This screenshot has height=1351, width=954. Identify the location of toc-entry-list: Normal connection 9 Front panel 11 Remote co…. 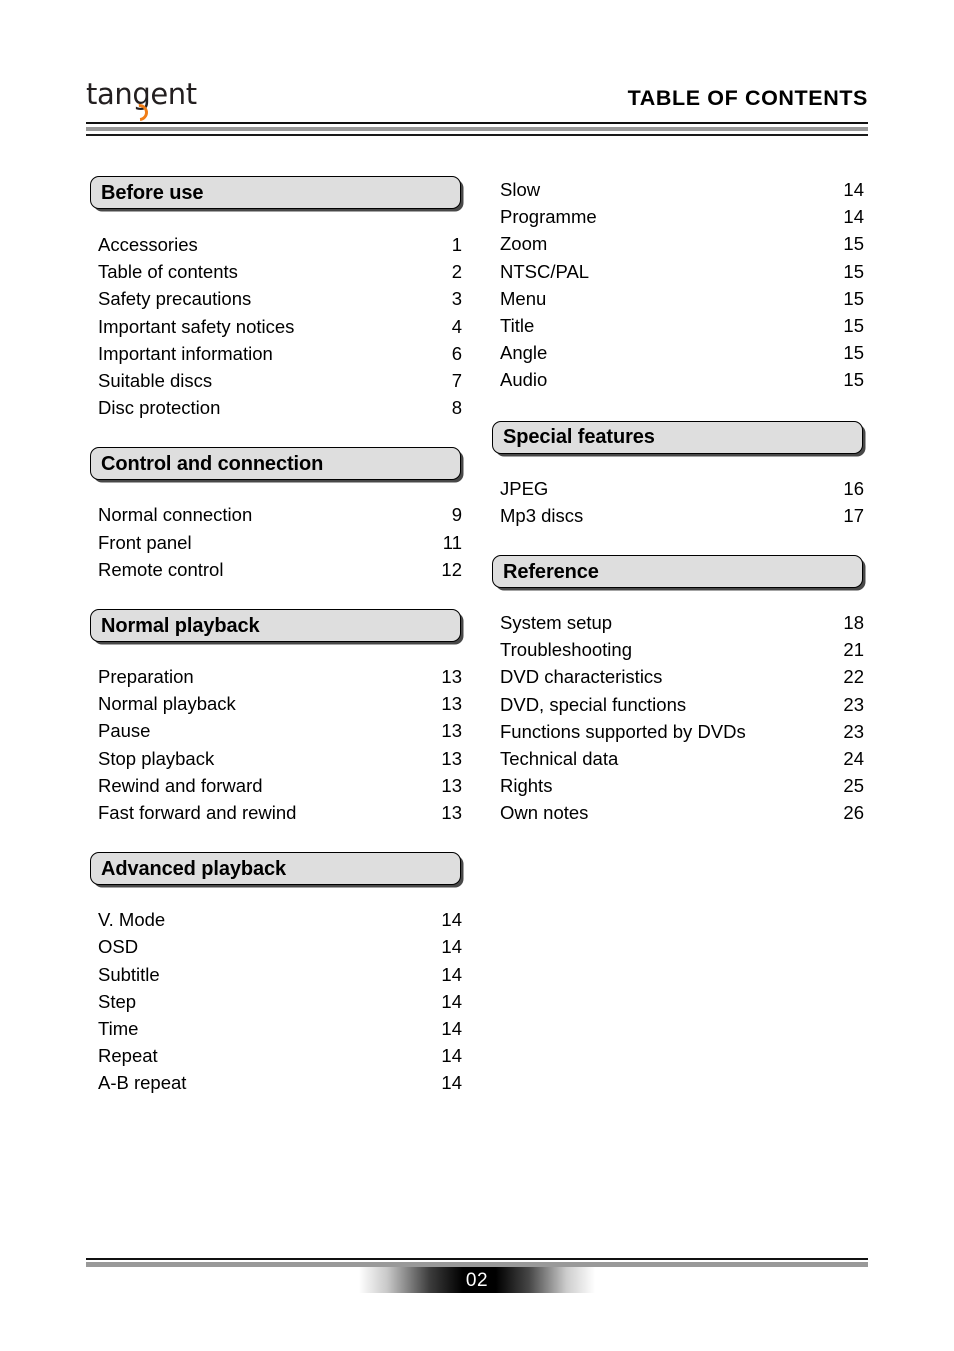
(279, 542).